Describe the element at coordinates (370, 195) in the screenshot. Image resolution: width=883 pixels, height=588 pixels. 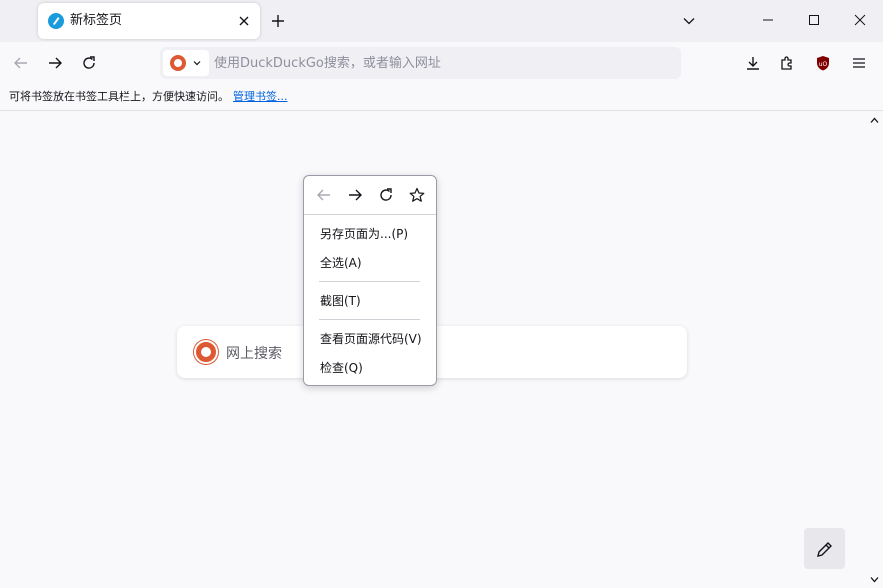
I see `context-menu-navigation` at that location.